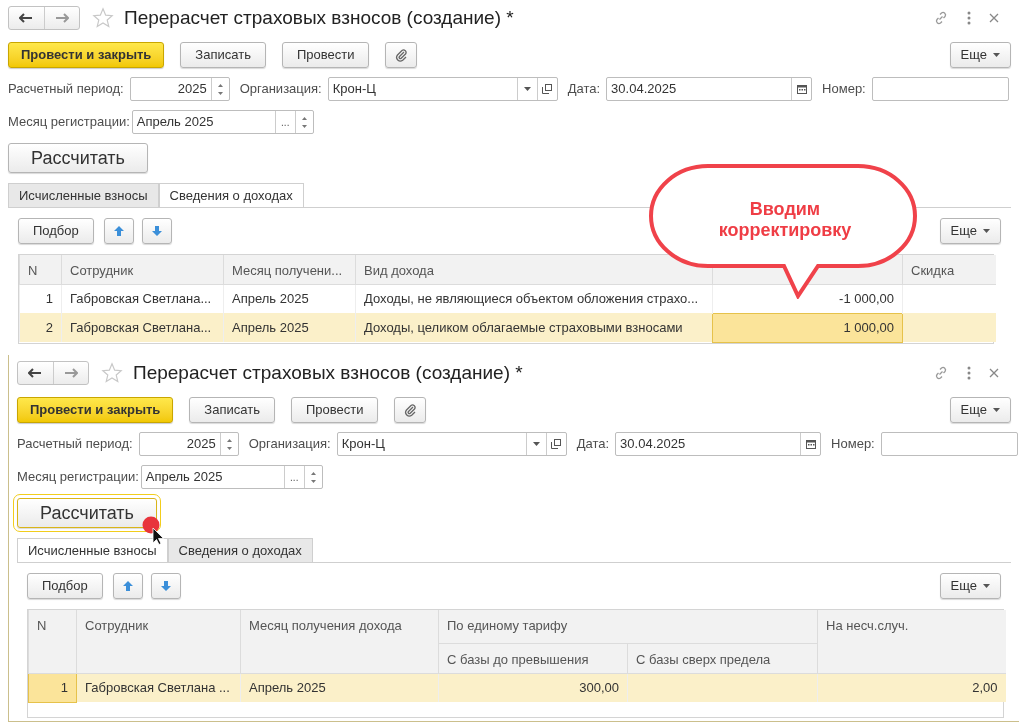  Describe the element at coordinates (785, 220) in the screenshot. I see `callout-text: Вводим корректировку` at that location.